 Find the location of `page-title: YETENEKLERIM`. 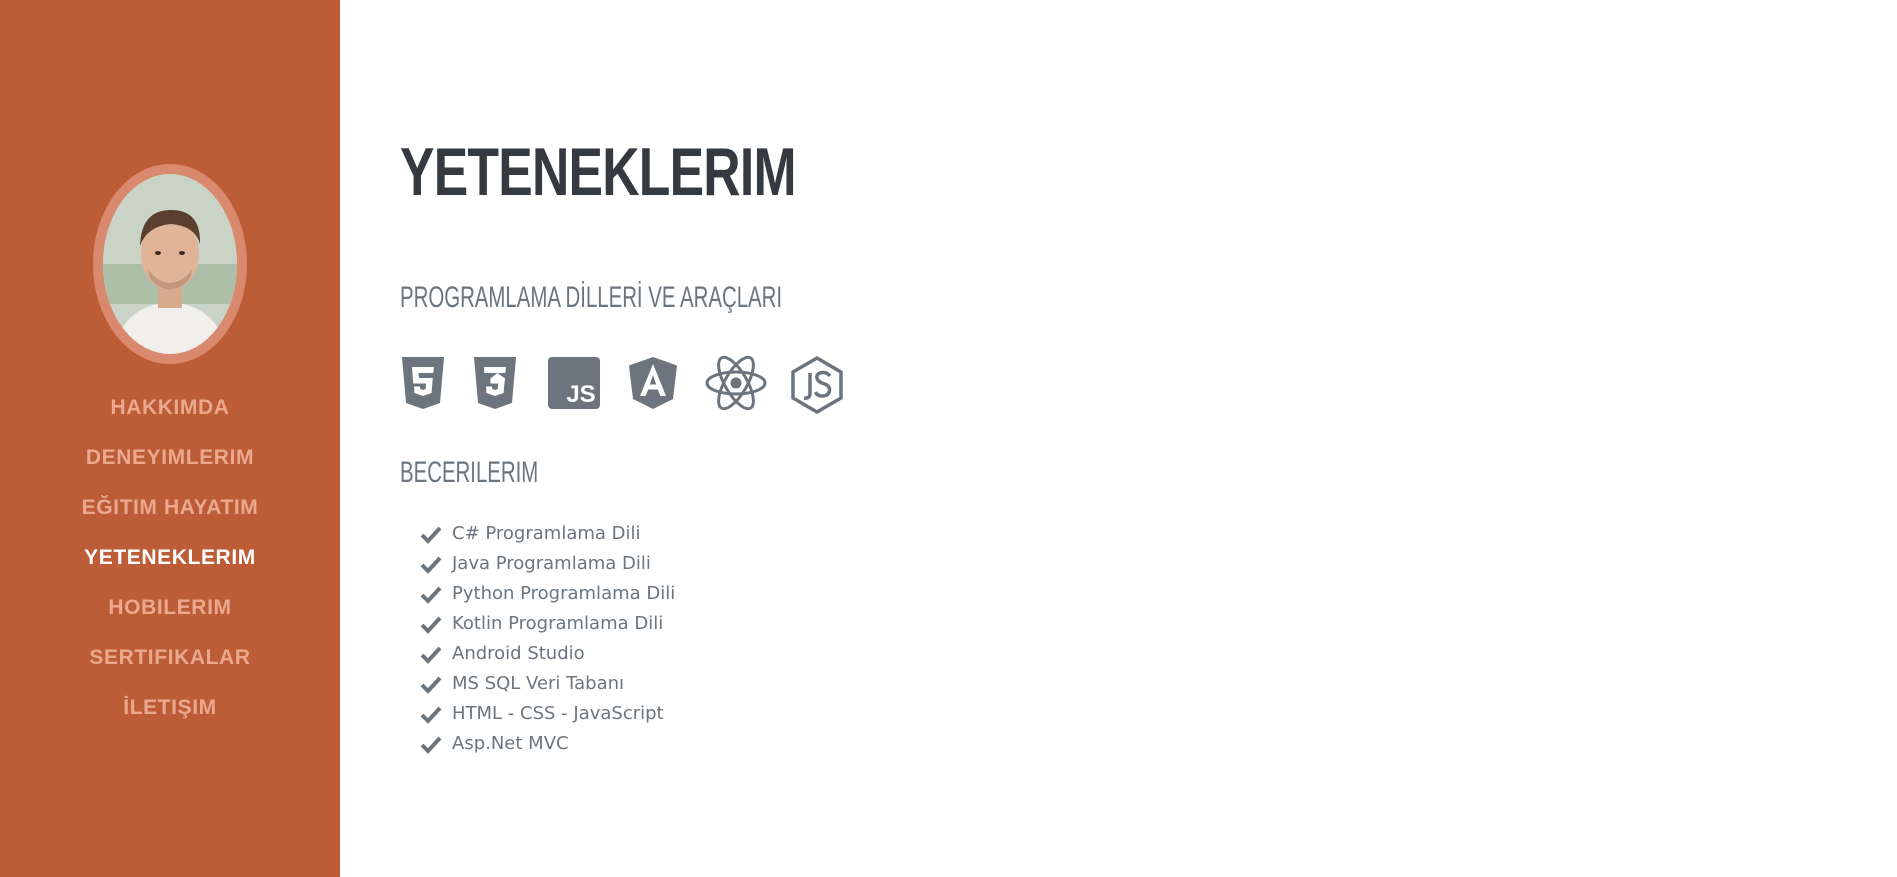

page-title: YETENEKLERIM is located at coordinates (598, 172).